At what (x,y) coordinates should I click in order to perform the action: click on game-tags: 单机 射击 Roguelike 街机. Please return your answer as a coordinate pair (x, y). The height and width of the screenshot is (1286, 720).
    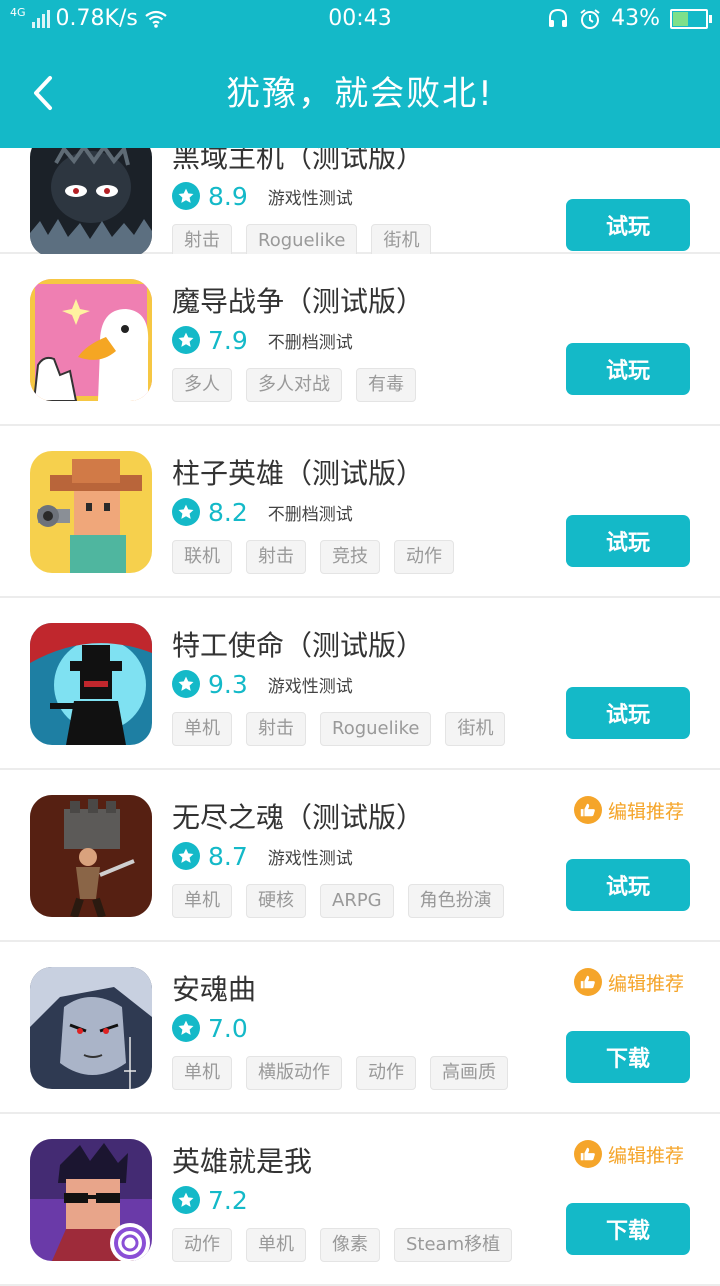
    Looking at the image, I should click on (339, 729).